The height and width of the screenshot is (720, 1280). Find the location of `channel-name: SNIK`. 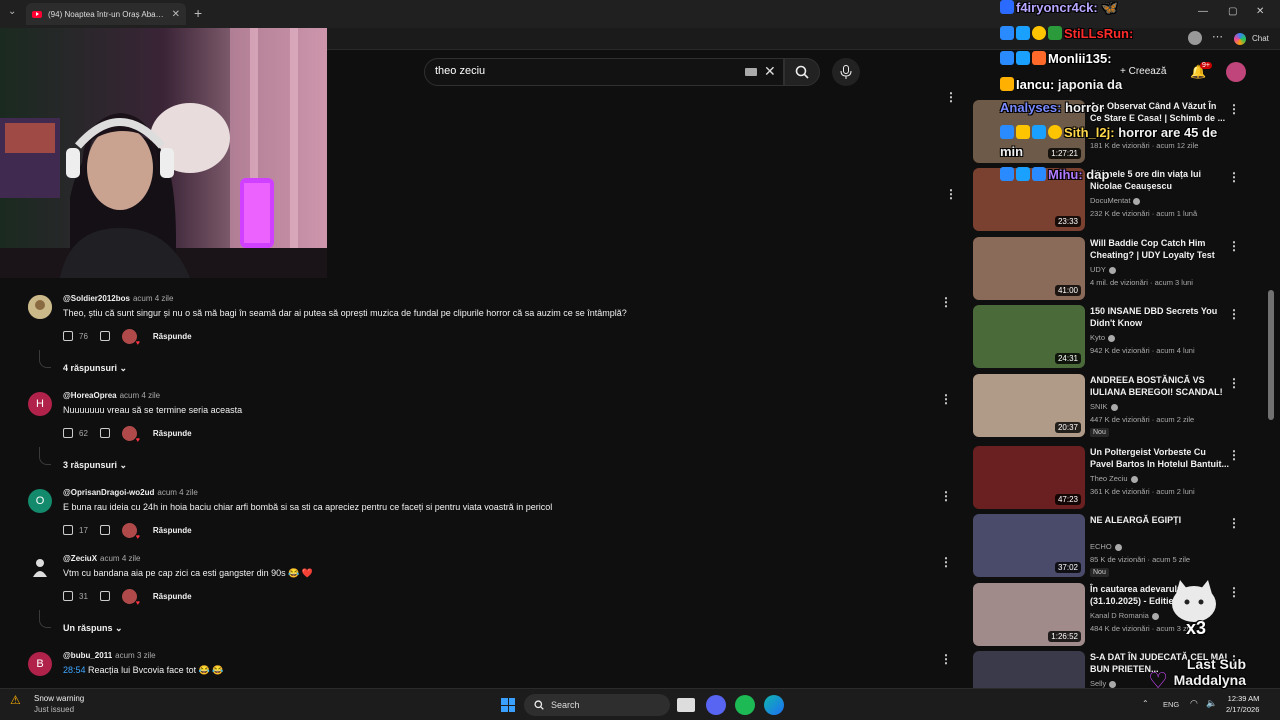

channel-name: SNIK is located at coordinates (1104, 406).